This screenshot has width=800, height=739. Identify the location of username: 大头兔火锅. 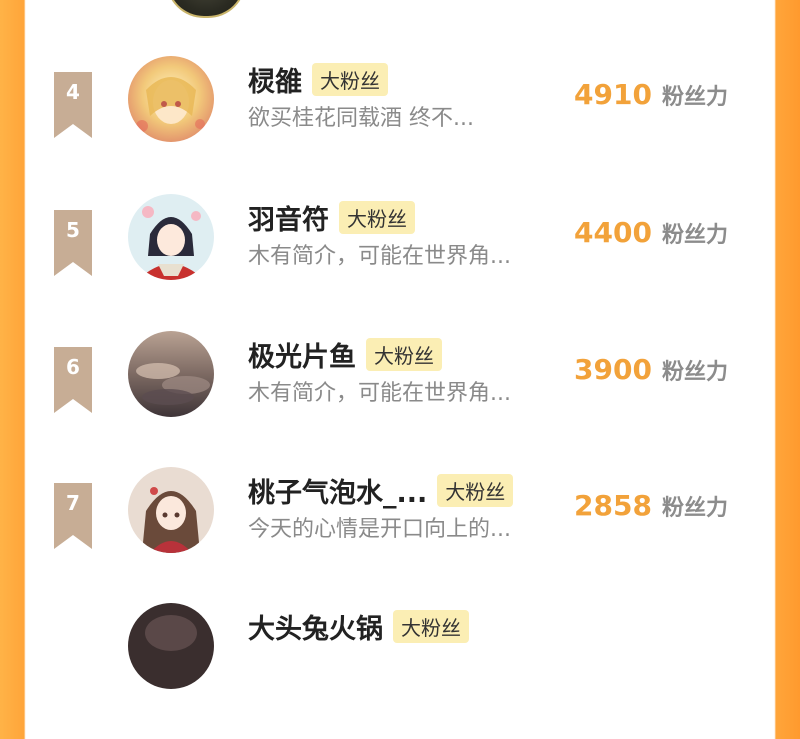
(315, 626).